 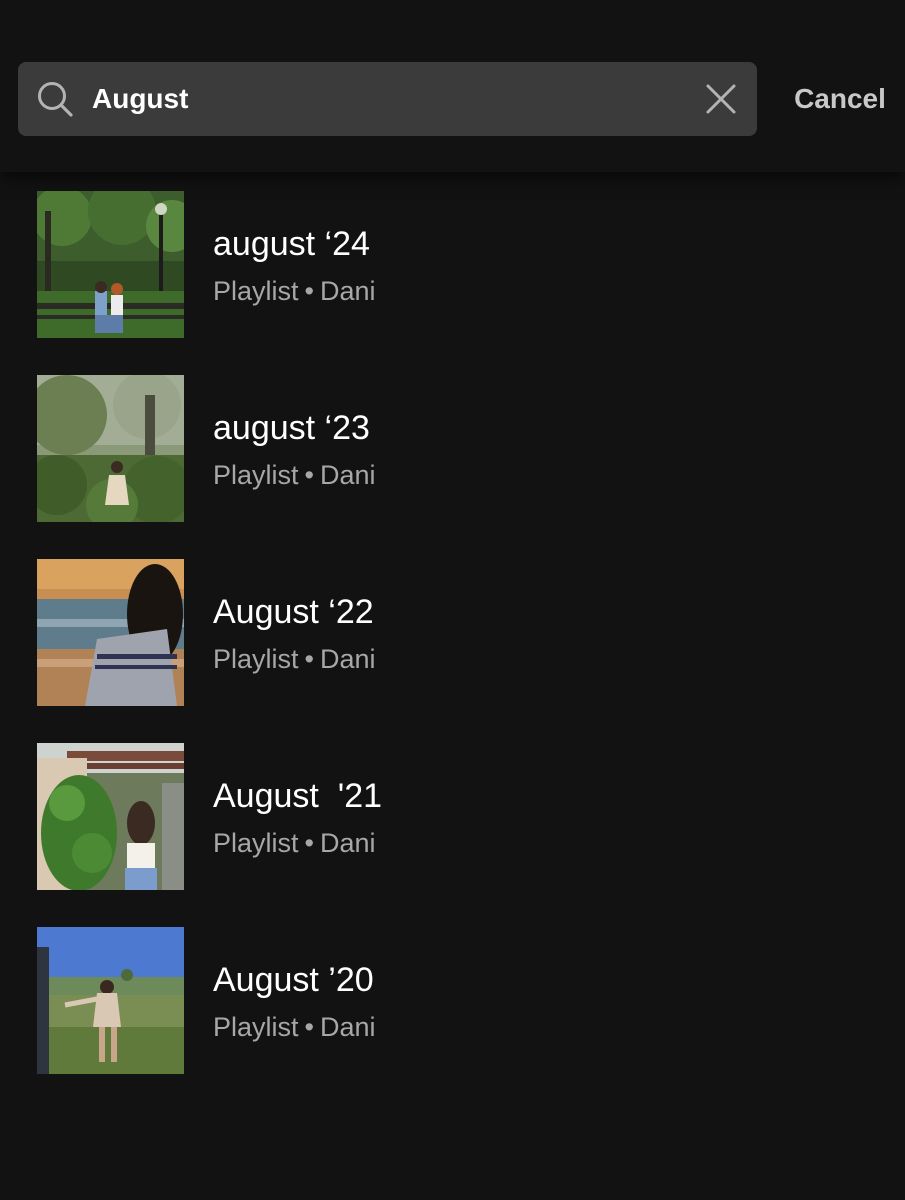 What do you see at coordinates (298, 796) in the screenshot?
I see `playlist-title: August '21` at bounding box center [298, 796].